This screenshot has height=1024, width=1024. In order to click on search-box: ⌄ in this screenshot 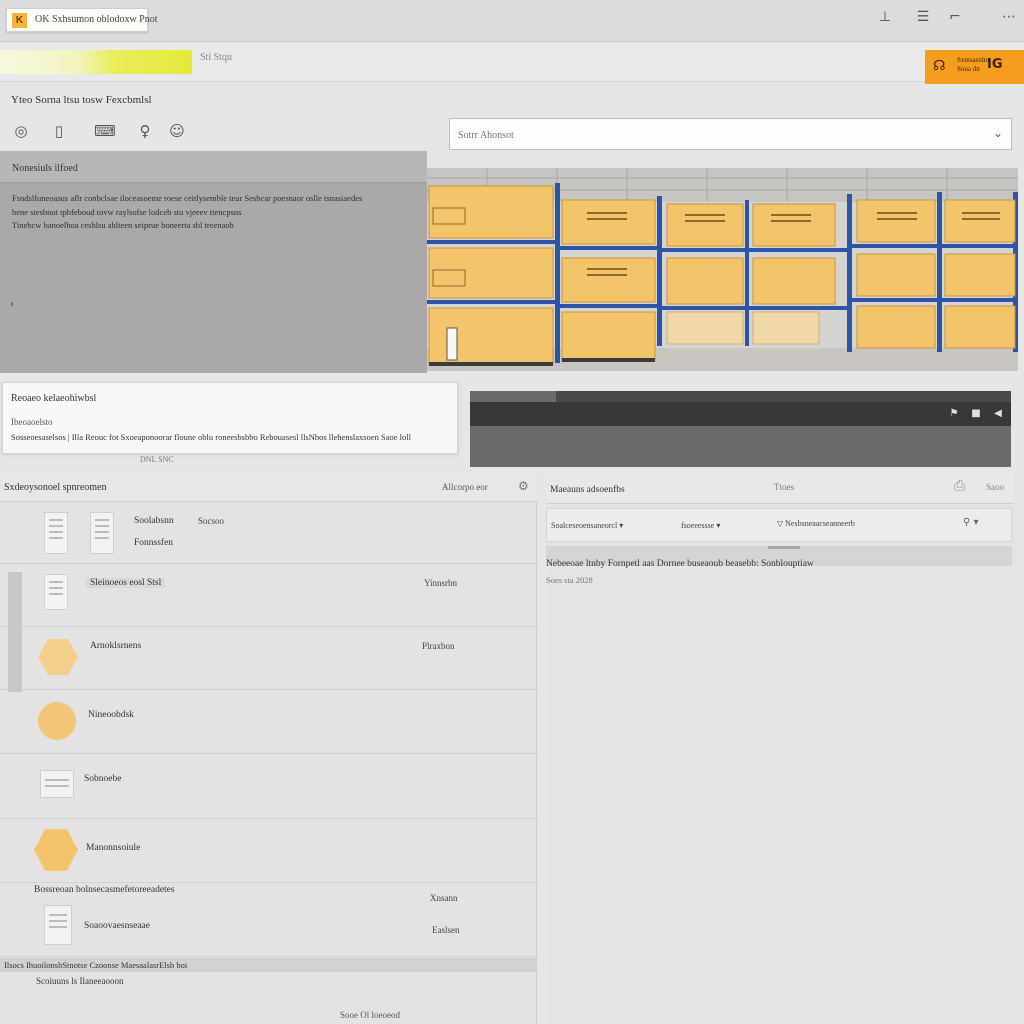, I will do `click(730, 134)`.